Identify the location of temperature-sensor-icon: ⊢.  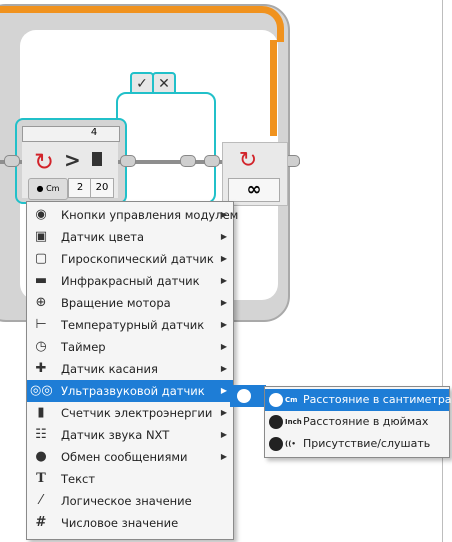
(41, 324).